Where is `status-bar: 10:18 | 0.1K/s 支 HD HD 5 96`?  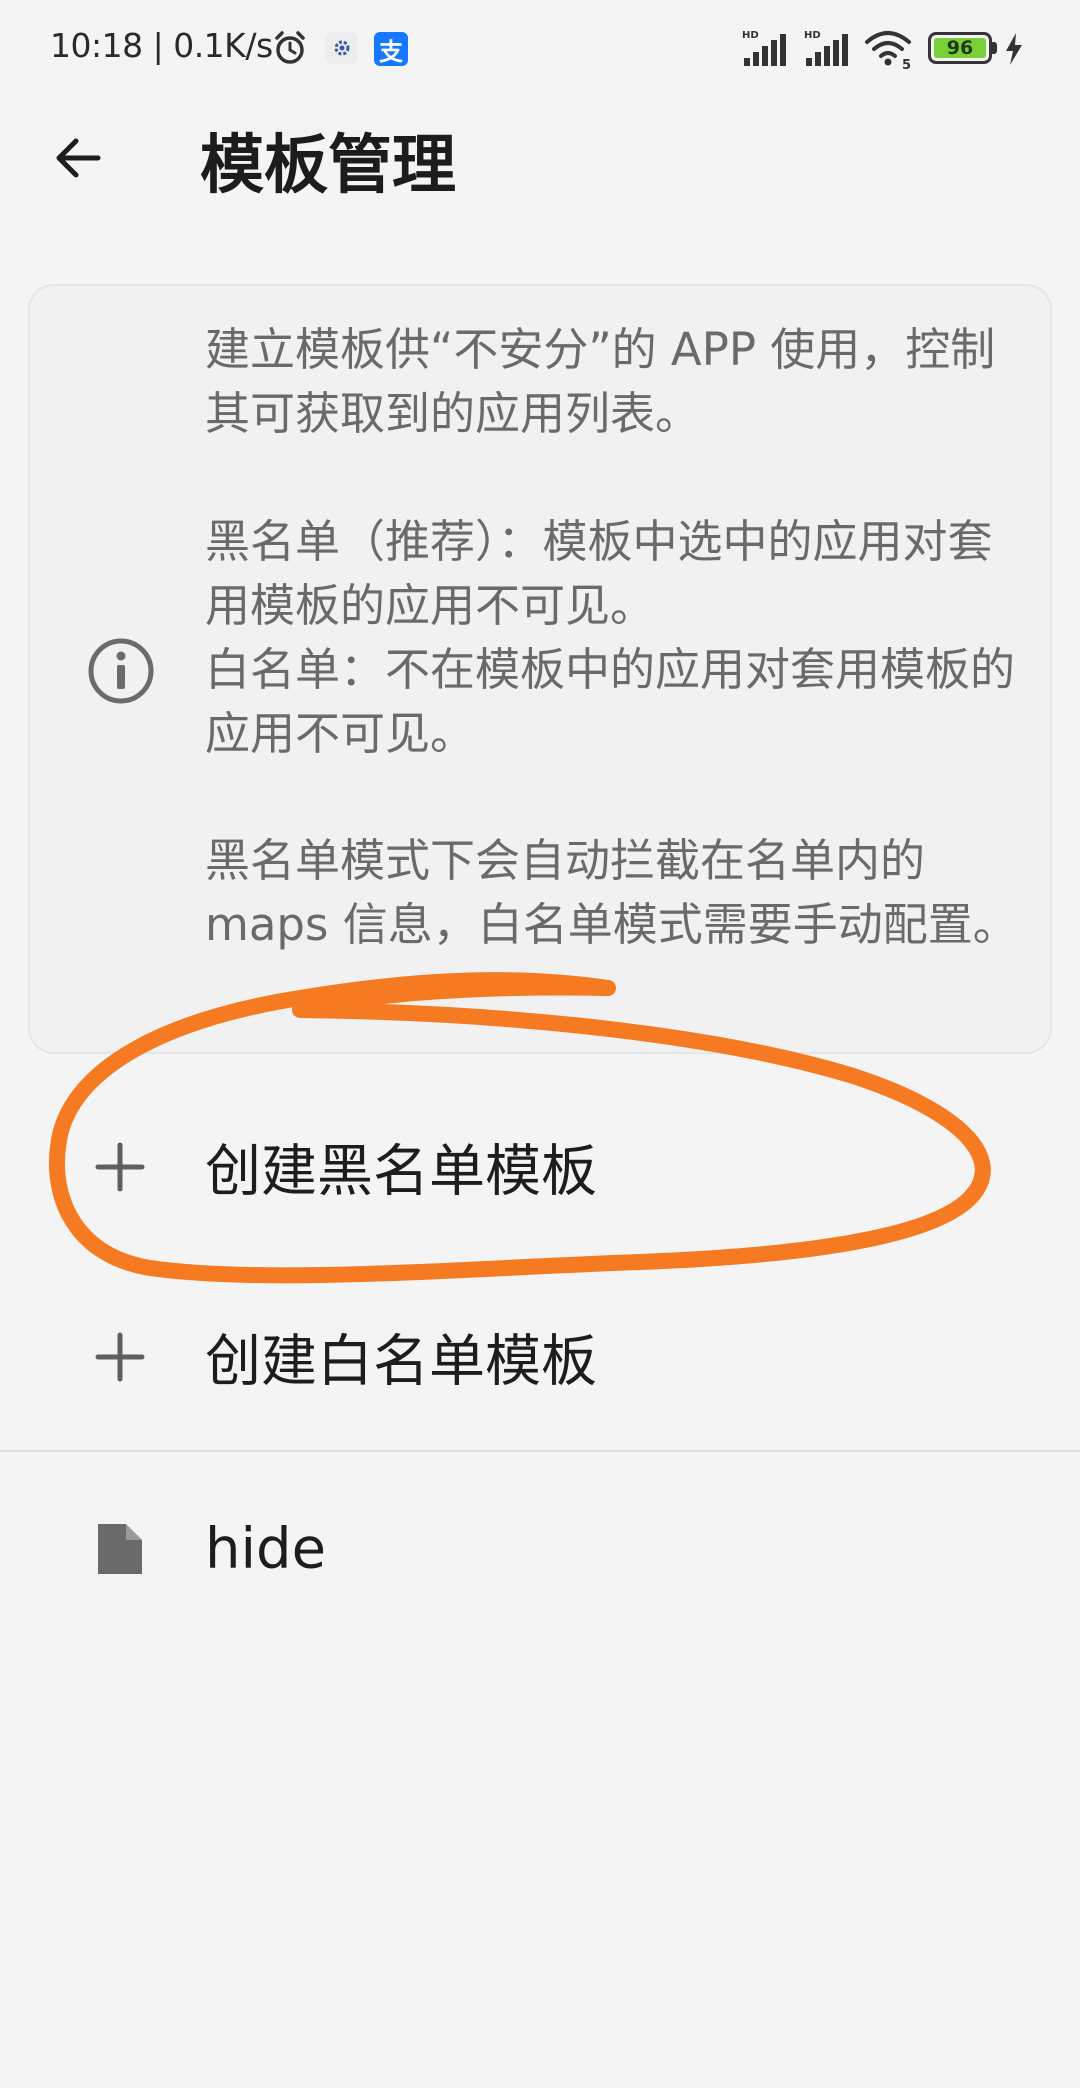 status-bar: 10:18 | 0.1K/s 支 HD HD 5 96 is located at coordinates (540, 50).